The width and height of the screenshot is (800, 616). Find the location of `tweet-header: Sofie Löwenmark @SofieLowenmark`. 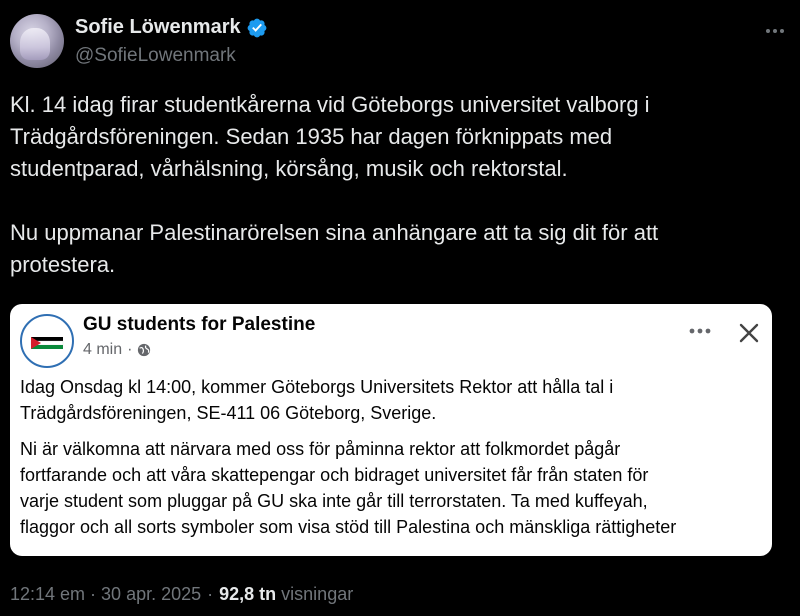

tweet-header: Sofie Löwenmark @SofieLowenmark is located at coordinates (400, 41).